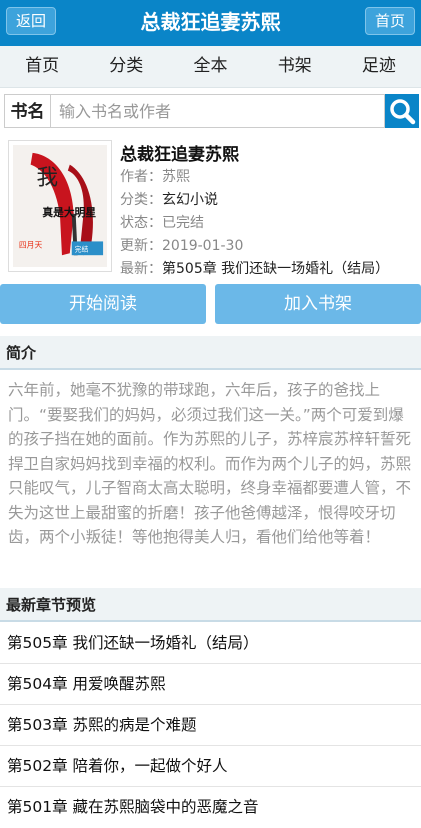 This screenshot has width=421, height=828. I want to click on start-reading-button: 开始阅读, so click(103, 304).